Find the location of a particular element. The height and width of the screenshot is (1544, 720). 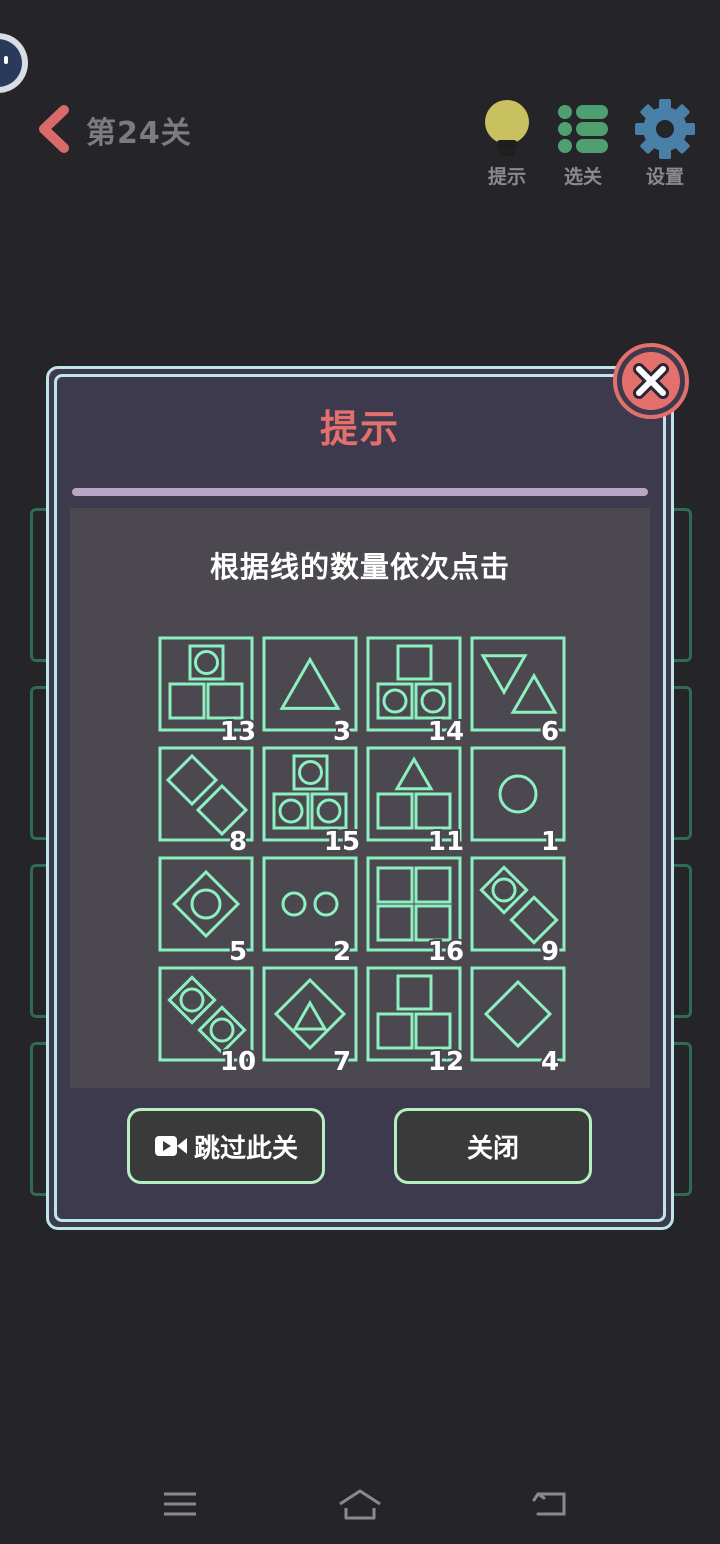

hint-instruction: 根据线的数量依次点击 is located at coordinates (359, 567).